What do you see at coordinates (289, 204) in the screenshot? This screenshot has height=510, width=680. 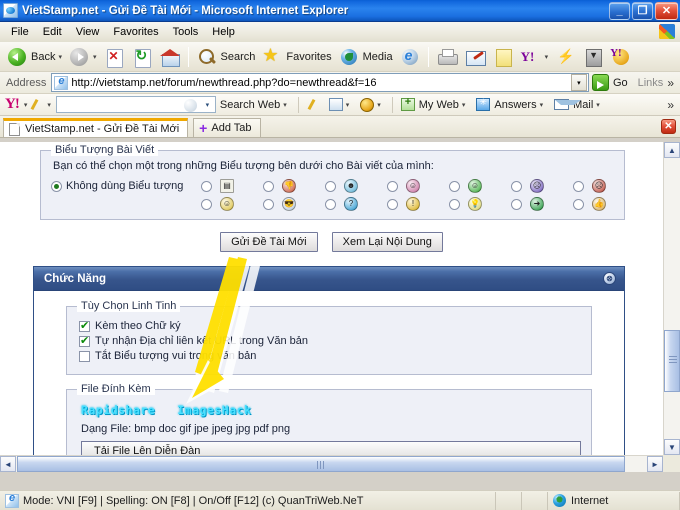 I see `cool-icon: 😎` at bounding box center [289, 204].